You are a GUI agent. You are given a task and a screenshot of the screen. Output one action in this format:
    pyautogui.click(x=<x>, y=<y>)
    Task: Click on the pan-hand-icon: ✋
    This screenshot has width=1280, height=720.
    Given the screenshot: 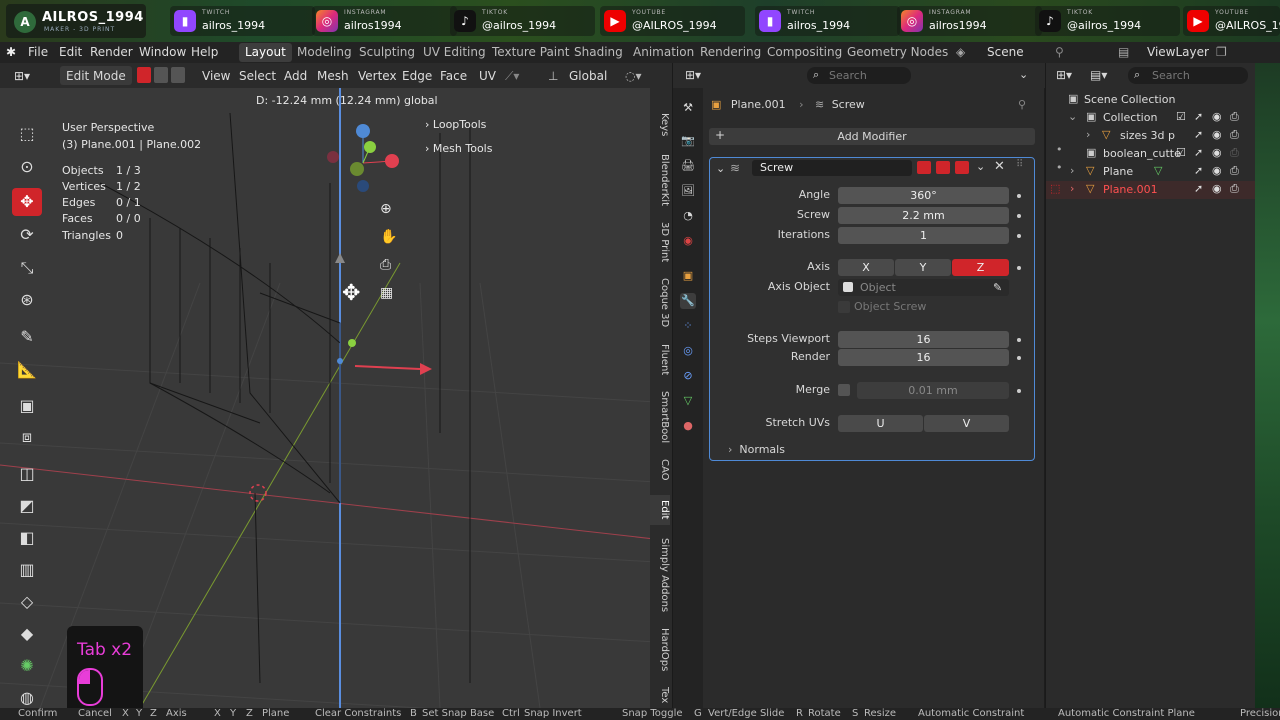 What is the action you would take?
    pyautogui.click(x=388, y=237)
    